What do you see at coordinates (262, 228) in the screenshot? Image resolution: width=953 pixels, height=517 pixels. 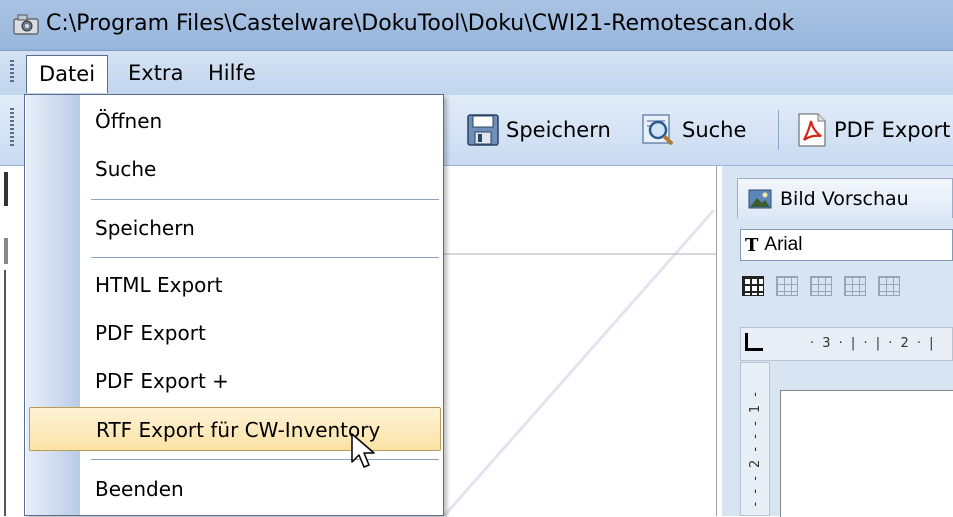 I see `menu-item-speichern: Speichern` at bounding box center [262, 228].